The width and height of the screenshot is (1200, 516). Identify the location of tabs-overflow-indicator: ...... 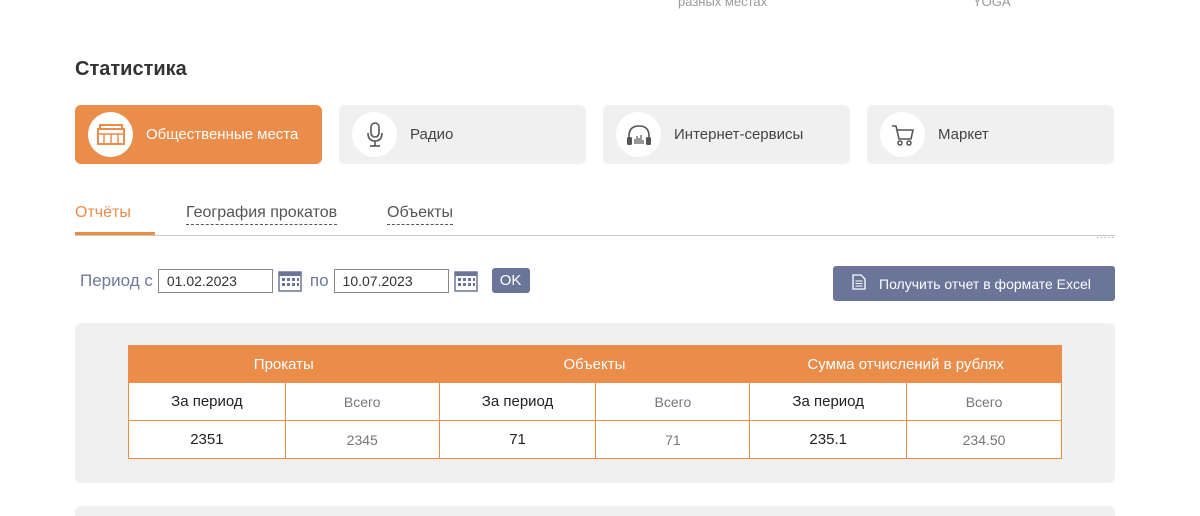
(1105, 235).